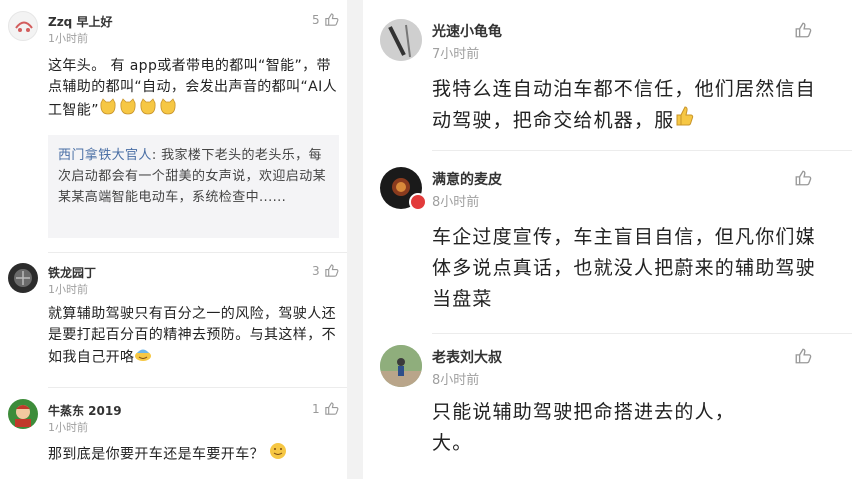 The height and width of the screenshot is (479, 852). I want to click on like-count: 1, so click(316, 408).